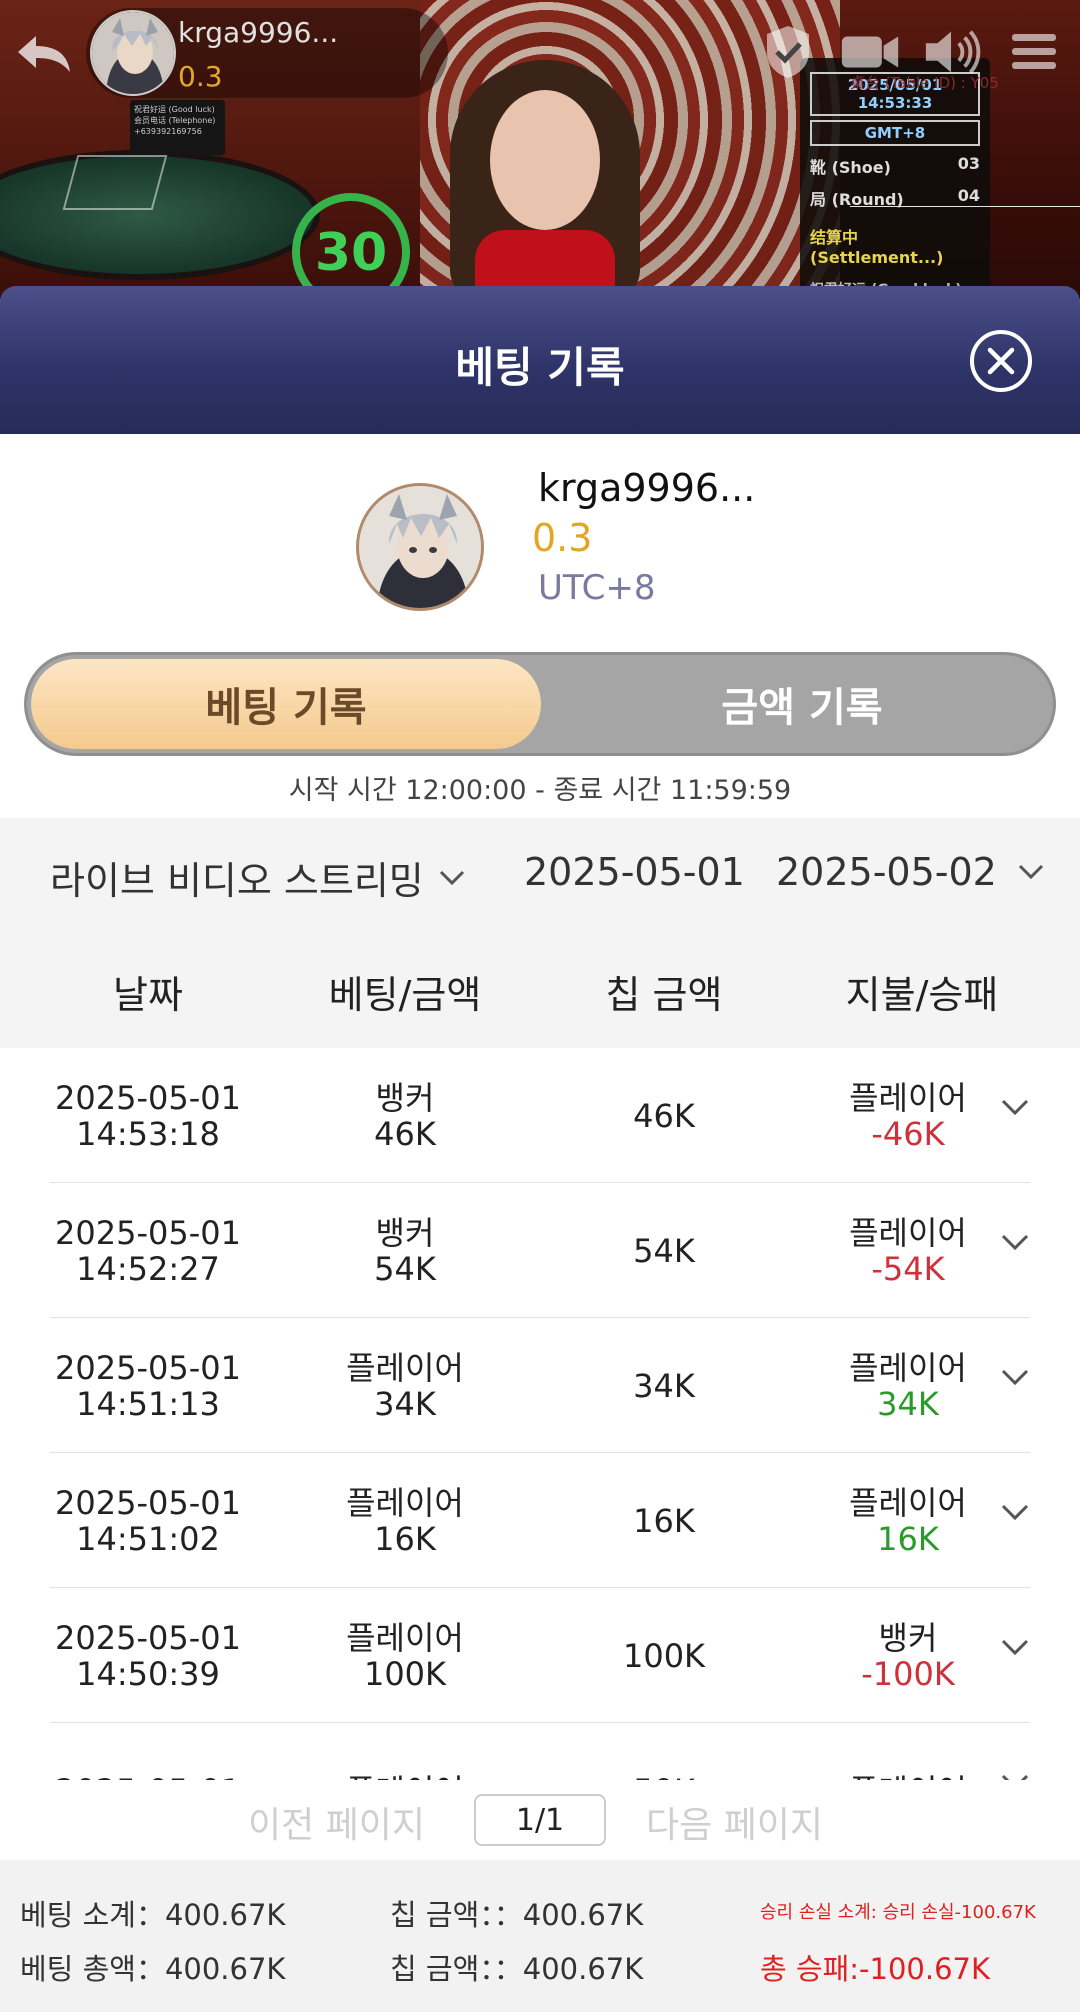 Image resolution: width=1080 pixels, height=2012 pixels. What do you see at coordinates (405, 1133) in the screenshot?
I see `row-bet-amount: 46K` at bounding box center [405, 1133].